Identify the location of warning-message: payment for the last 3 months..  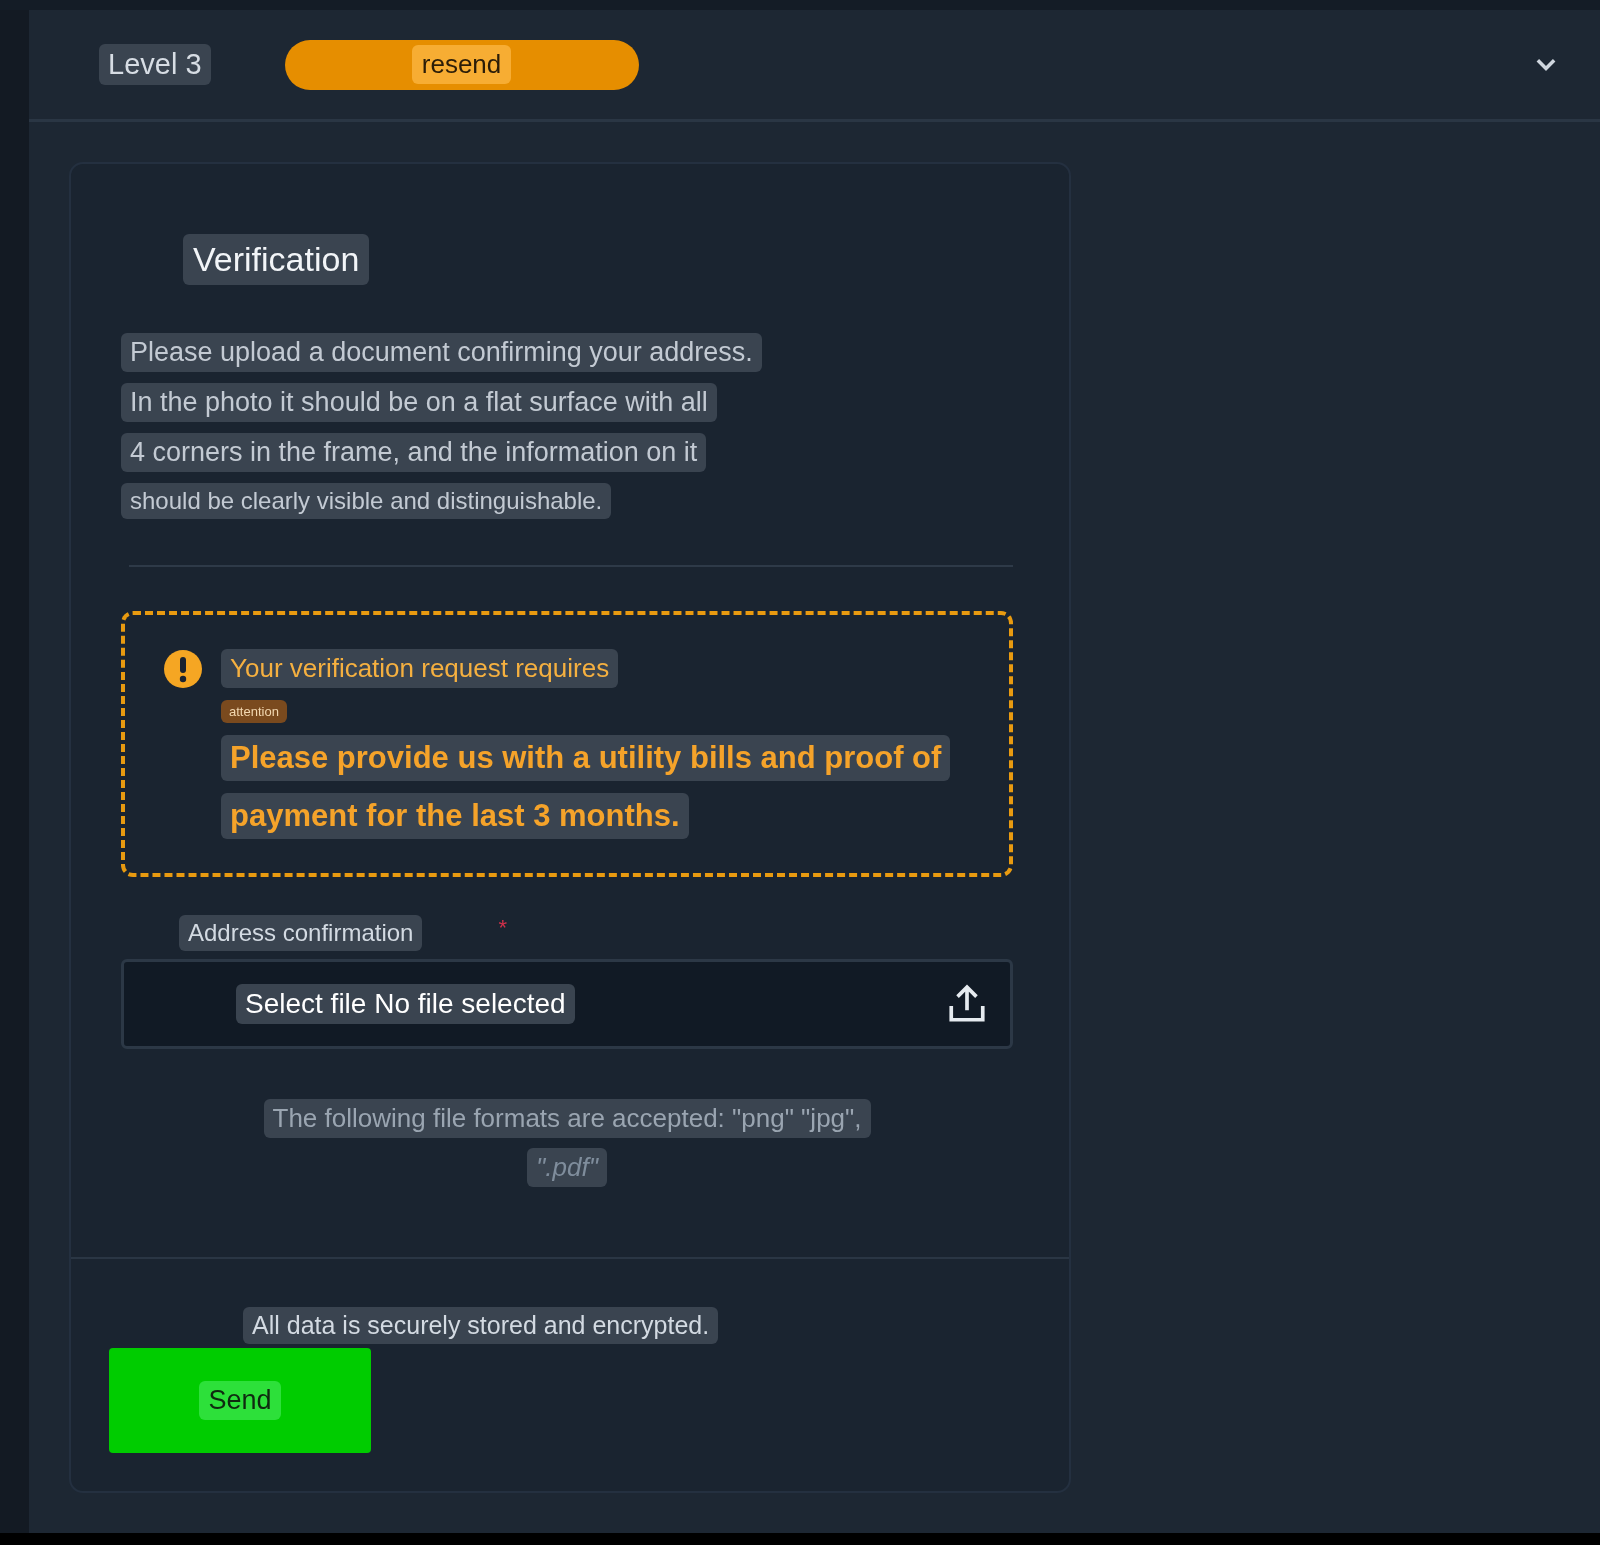
(455, 816).